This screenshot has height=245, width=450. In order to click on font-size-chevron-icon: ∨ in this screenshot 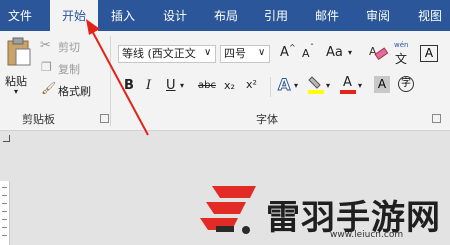, I will do `click(262, 52)`.